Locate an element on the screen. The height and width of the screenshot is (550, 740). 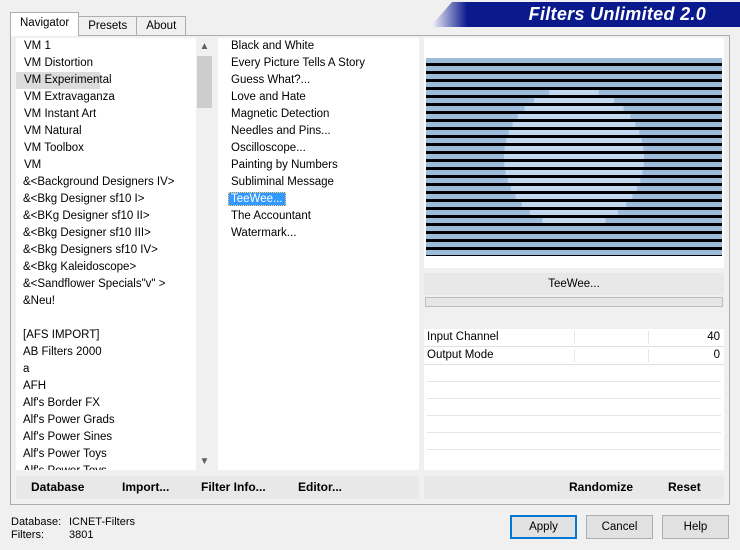
database-button: Database is located at coordinates (57, 487).